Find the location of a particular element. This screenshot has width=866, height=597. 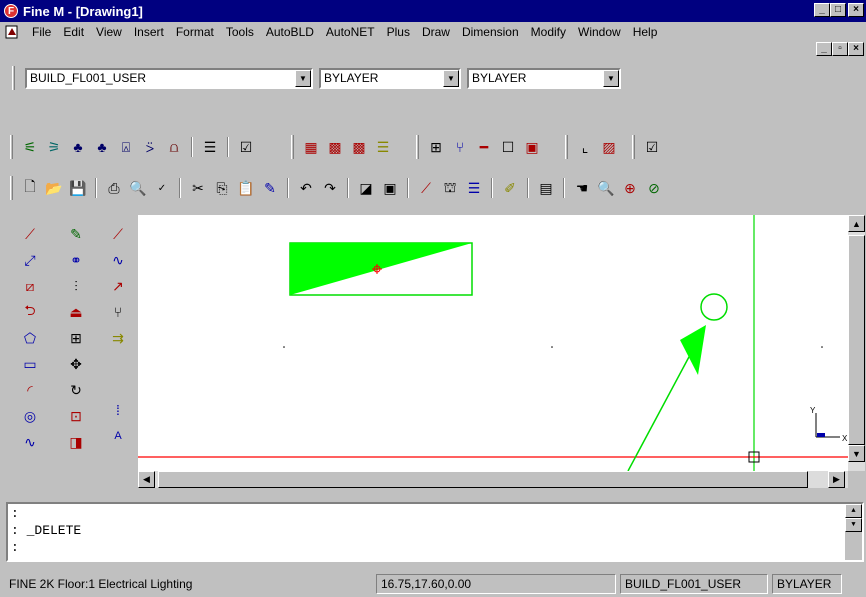

minimize-button: _ is located at coordinates (822, 10).